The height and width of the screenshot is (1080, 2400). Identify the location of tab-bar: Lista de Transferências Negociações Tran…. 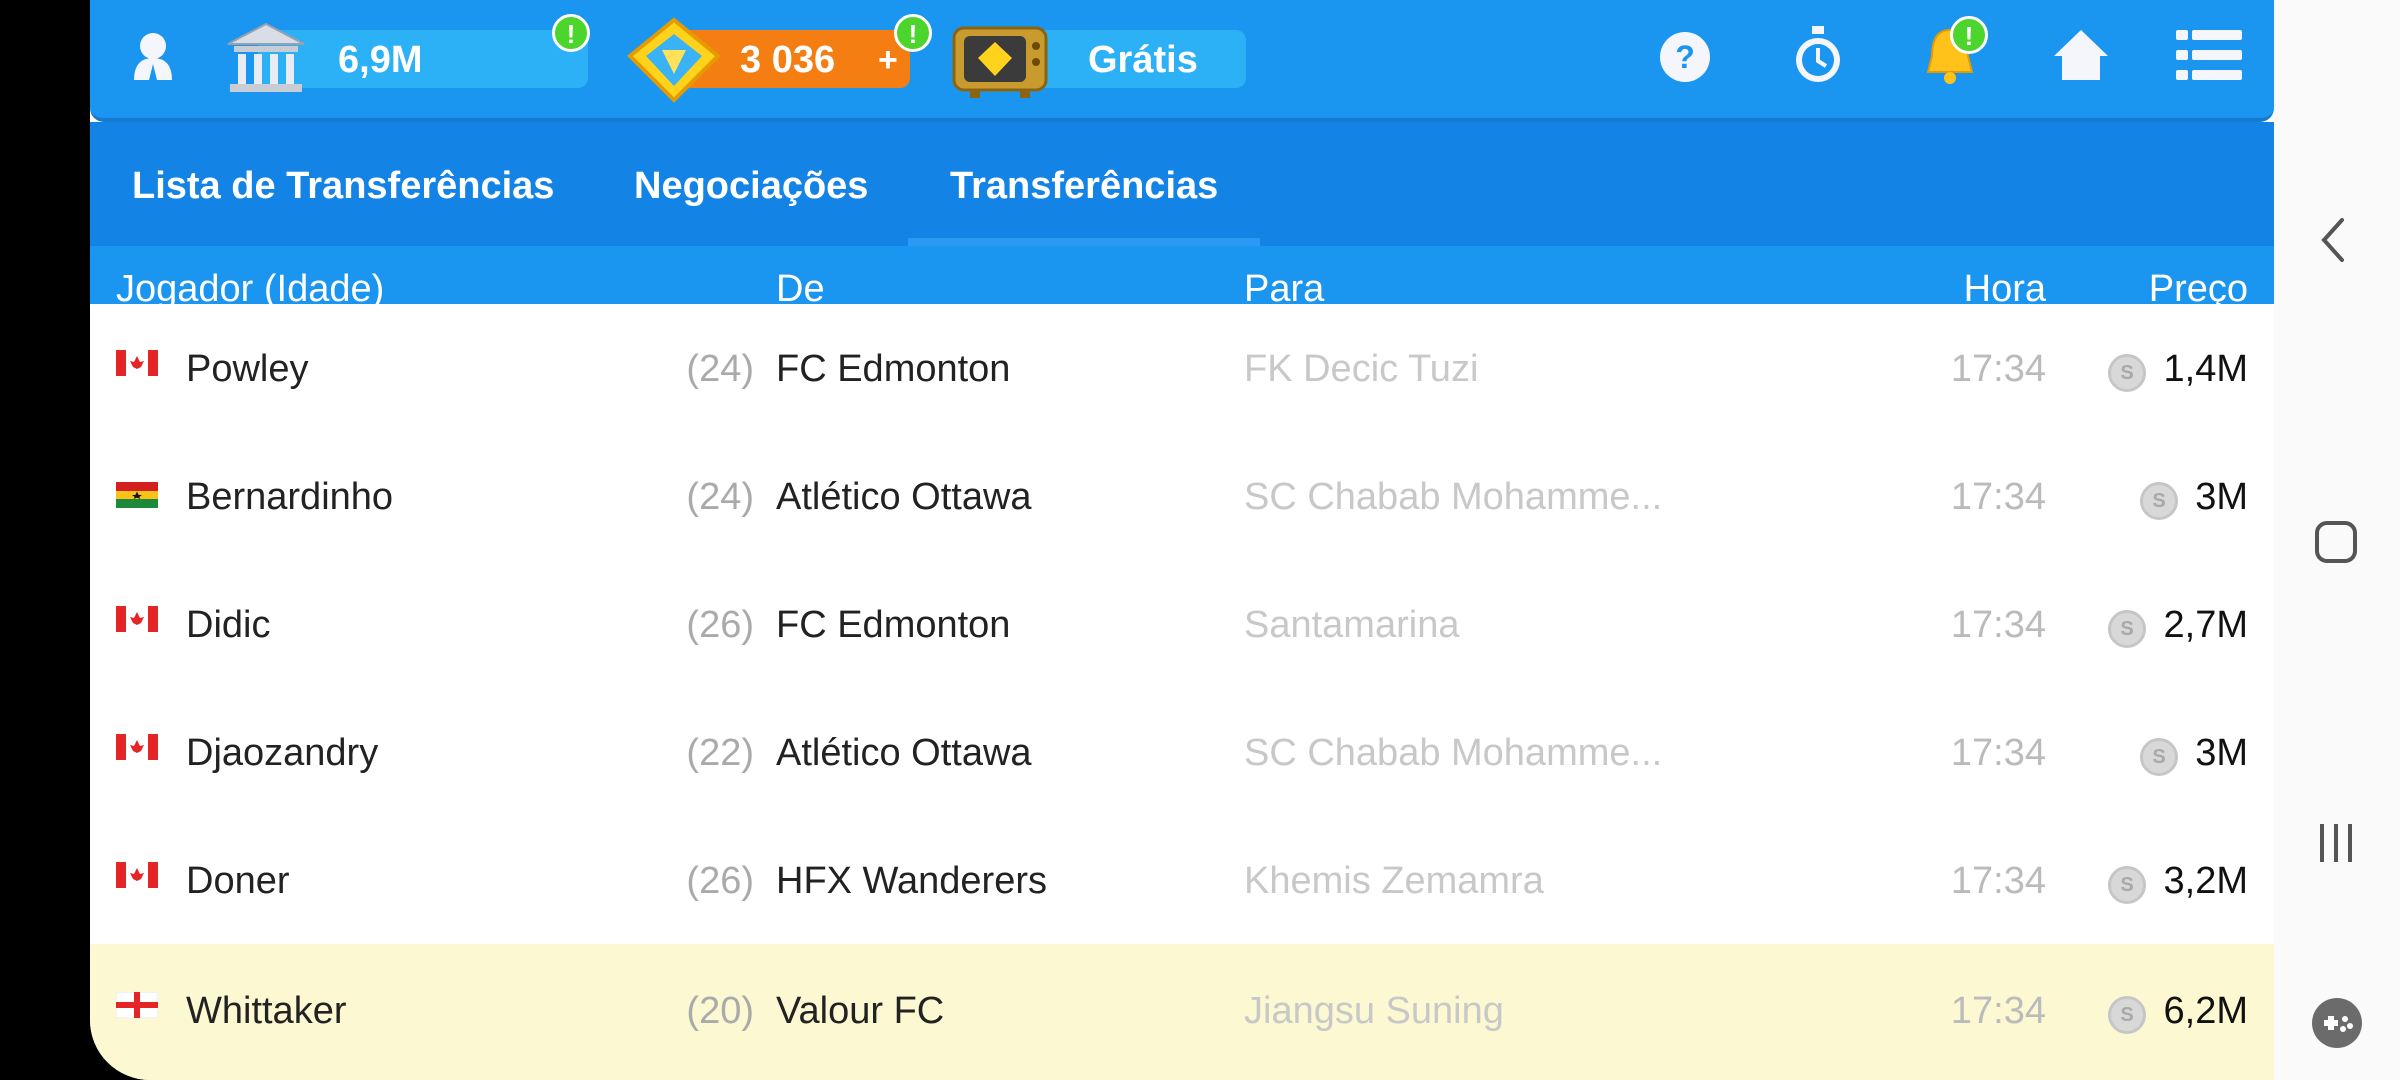
(1182, 184).